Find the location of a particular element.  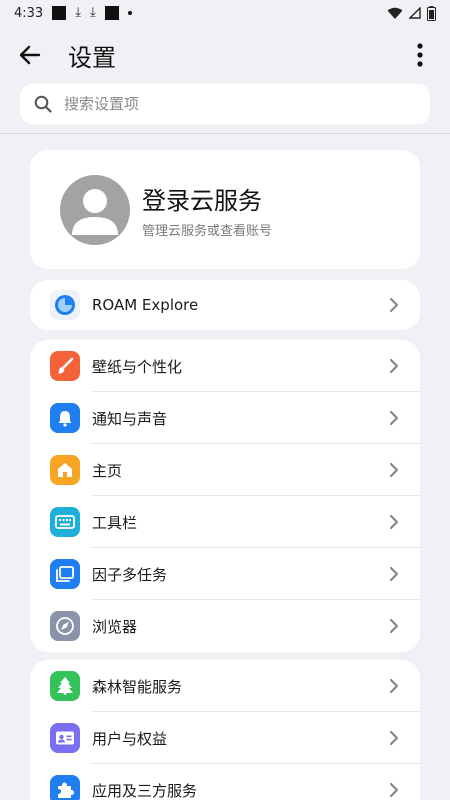

settings-item-apps-services: 应用及三方服务 is located at coordinates (225, 782).